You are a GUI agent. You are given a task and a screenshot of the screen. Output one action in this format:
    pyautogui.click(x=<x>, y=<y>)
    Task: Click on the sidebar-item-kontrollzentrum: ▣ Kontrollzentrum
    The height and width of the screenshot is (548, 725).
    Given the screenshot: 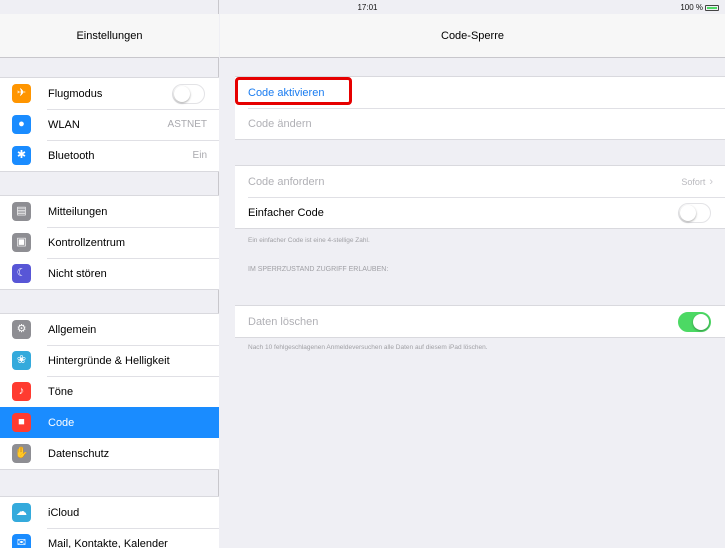 What is the action you would take?
    pyautogui.click(x=109, y=242)
    